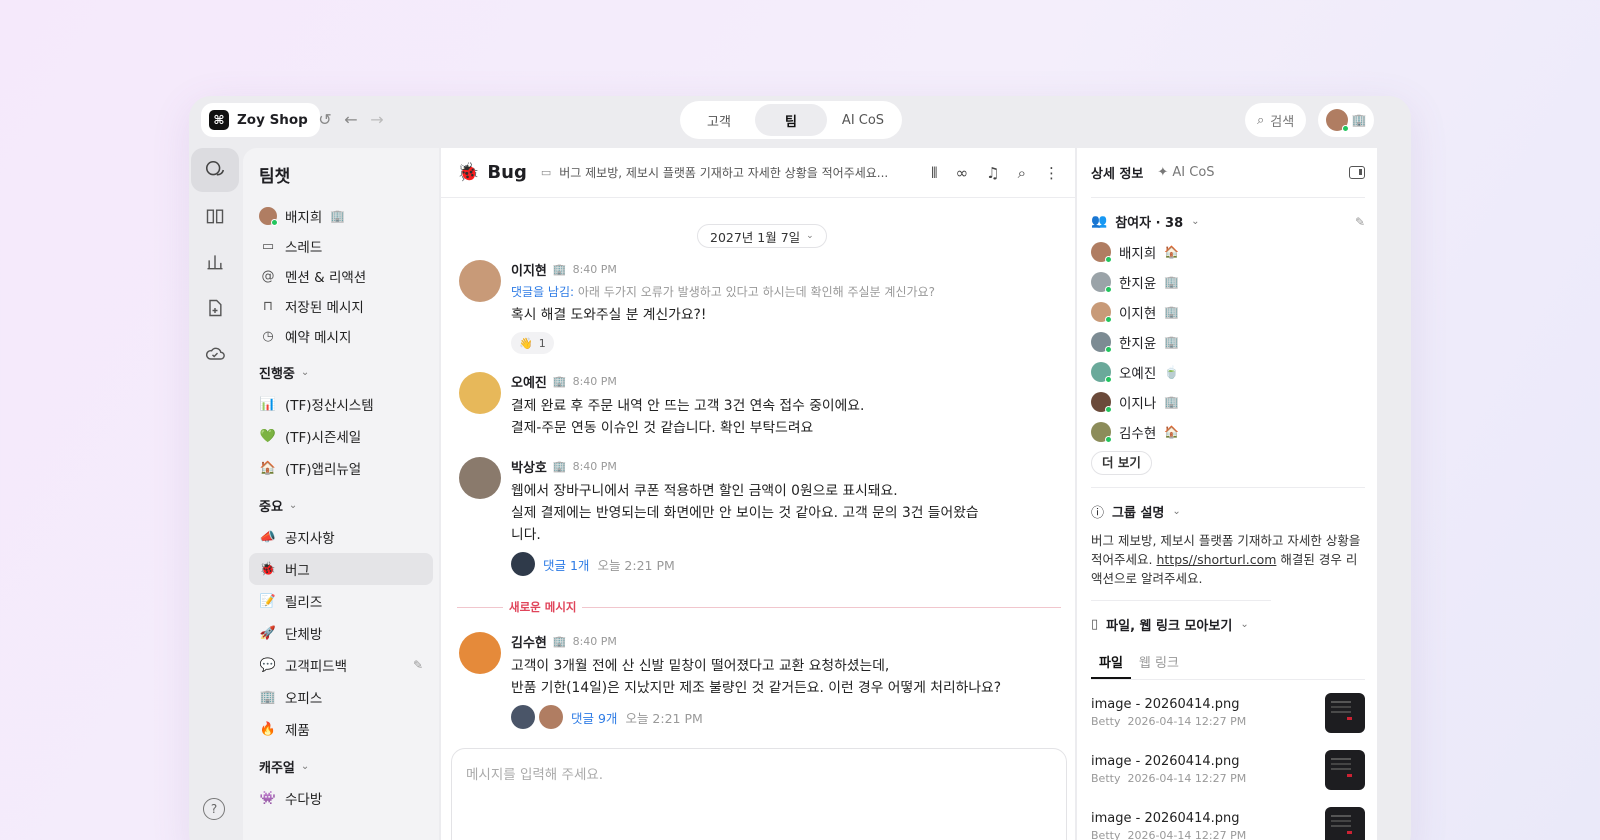 This screenshot has height=840, width=1600. I want to click on member-row: 이지나 🏢, so click(1228, 402).